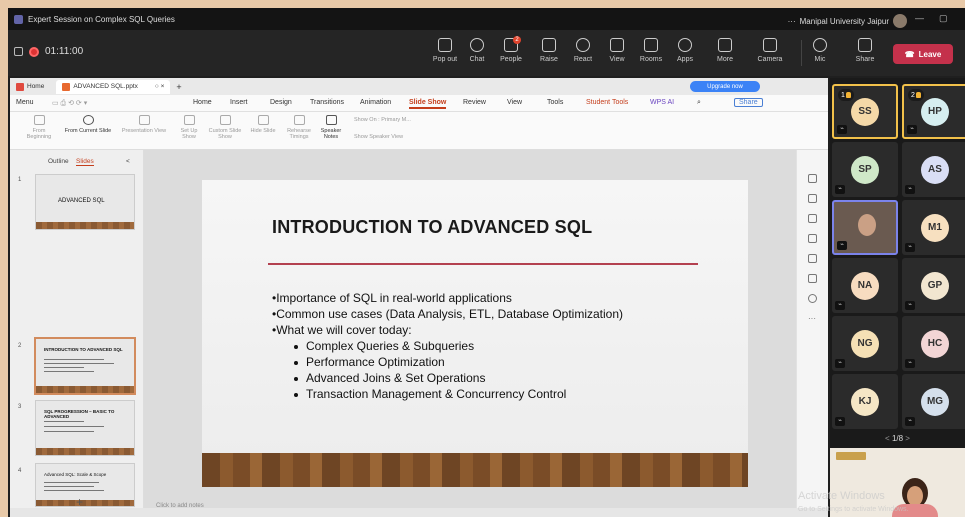  What do you see at coordinates (812, 238) in the screenshot?
I see `star-icon` at bounding box center [812, 238].